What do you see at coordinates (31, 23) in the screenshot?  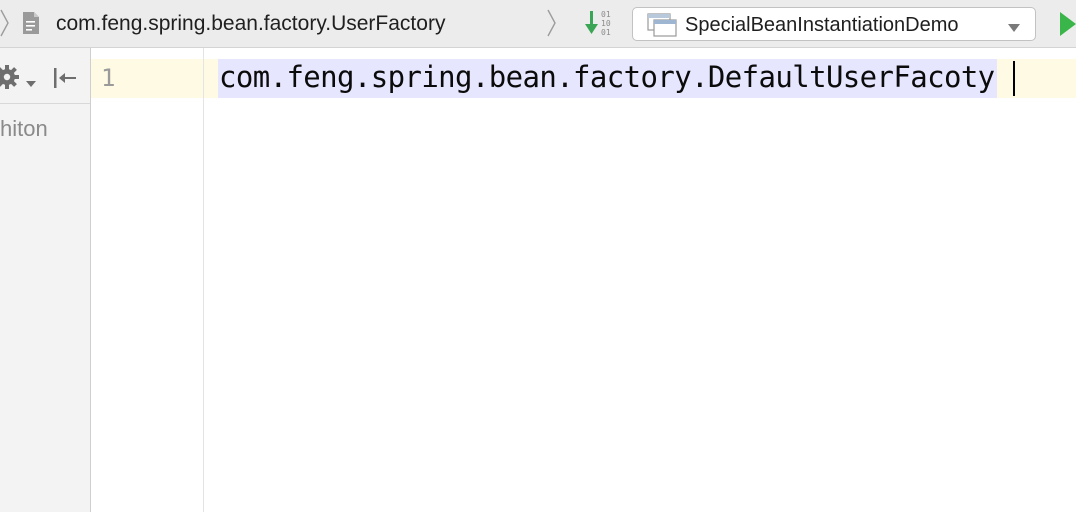 I see `java-file-icon` at bounding box center [31, 23].